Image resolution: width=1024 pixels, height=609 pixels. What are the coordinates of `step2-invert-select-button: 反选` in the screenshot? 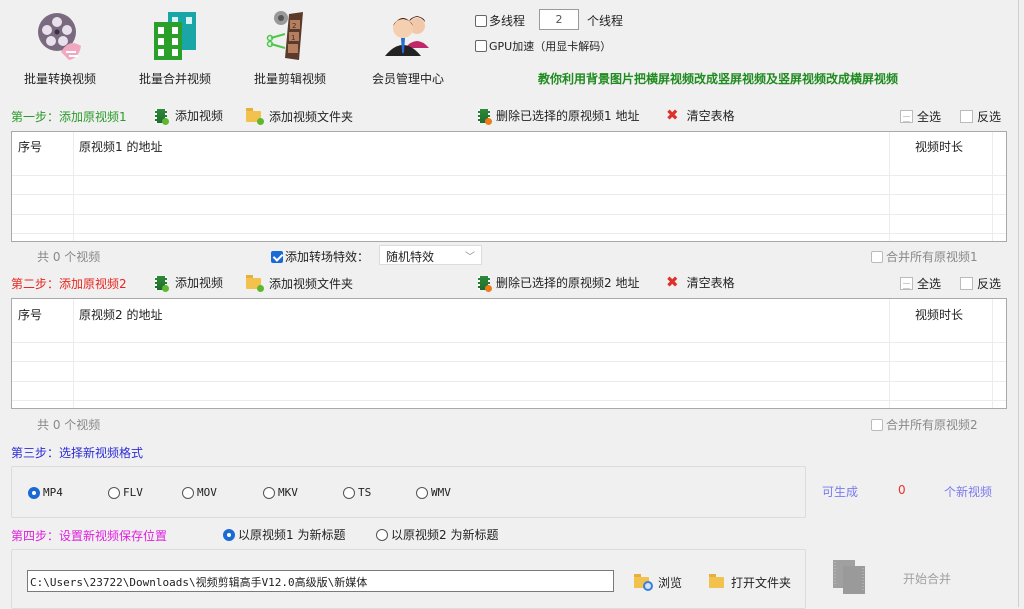 It's located at (980, 283).